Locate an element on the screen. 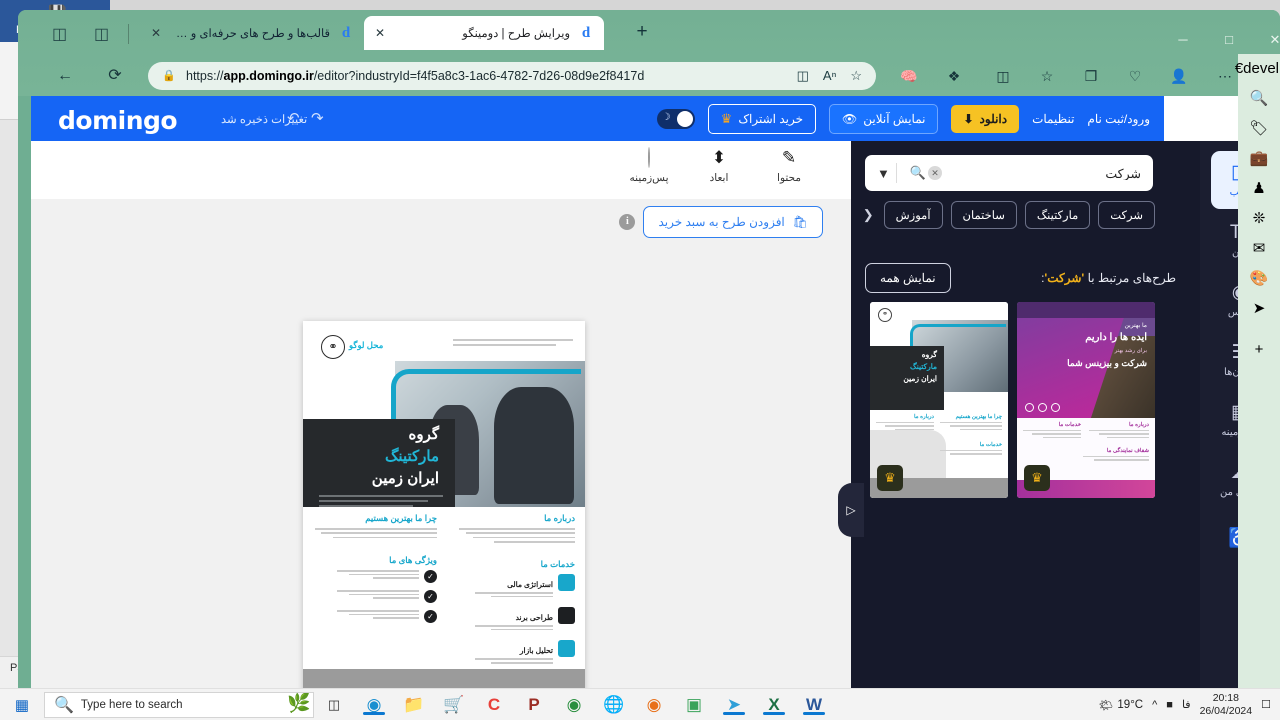 This screenshot has width=1280, height=720. info-icon: i is located at coordinates (627, 222).